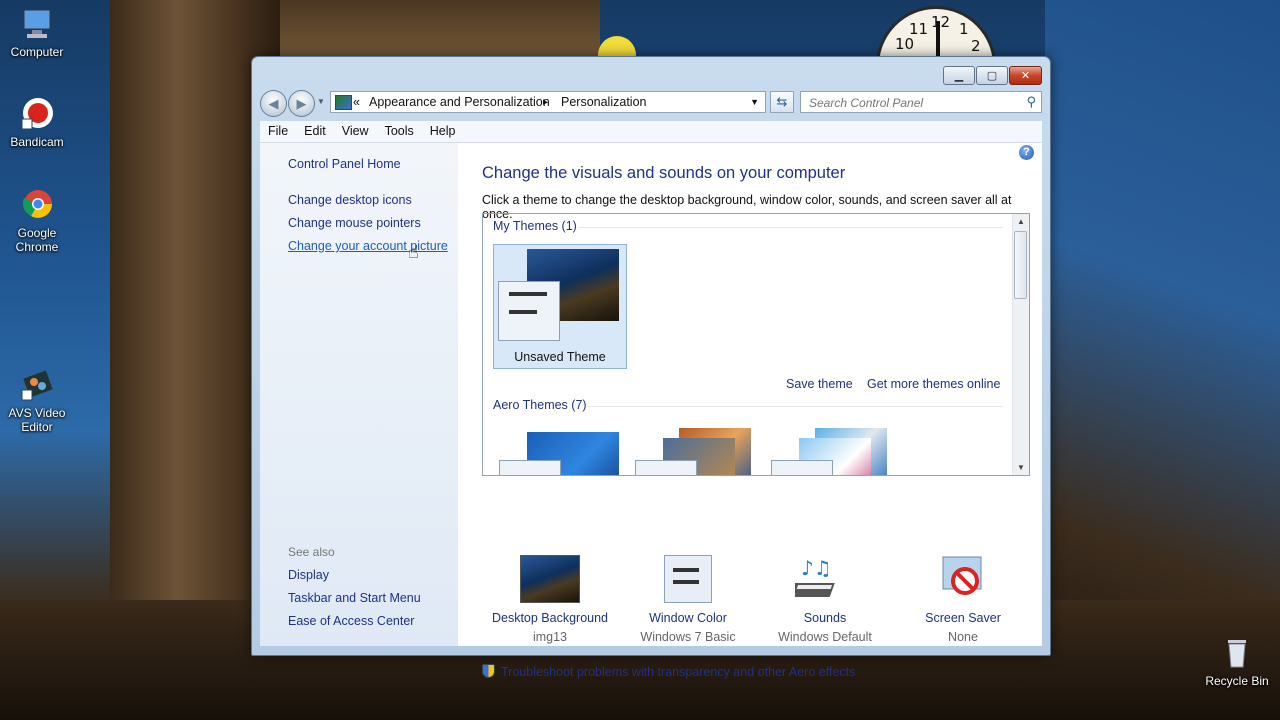 The height and width of the screenshot is (720, 1280). I want to click on background-thumbnail, so click(550, 579).